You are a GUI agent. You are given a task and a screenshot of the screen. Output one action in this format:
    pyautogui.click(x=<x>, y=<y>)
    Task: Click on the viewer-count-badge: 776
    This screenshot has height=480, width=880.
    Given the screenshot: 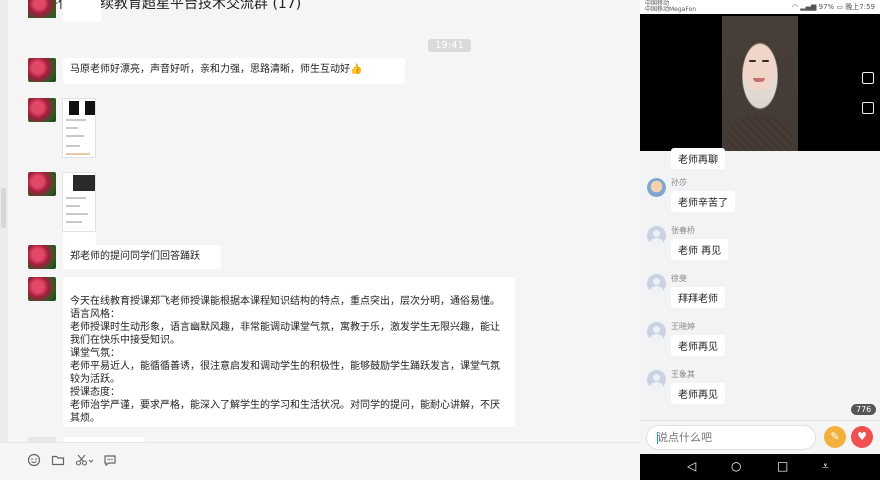 What is the action you would take?
    pyautogui.click(x=864, y=409)
    